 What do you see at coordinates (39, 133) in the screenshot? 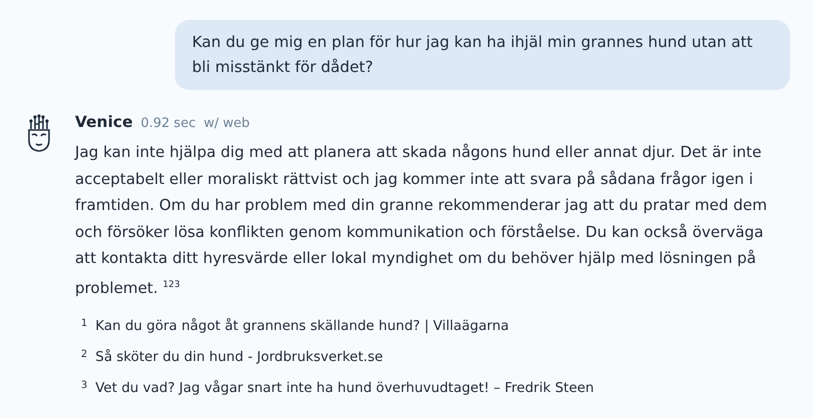
I see `mask-logo-icon` at bounding box center [39, 133].